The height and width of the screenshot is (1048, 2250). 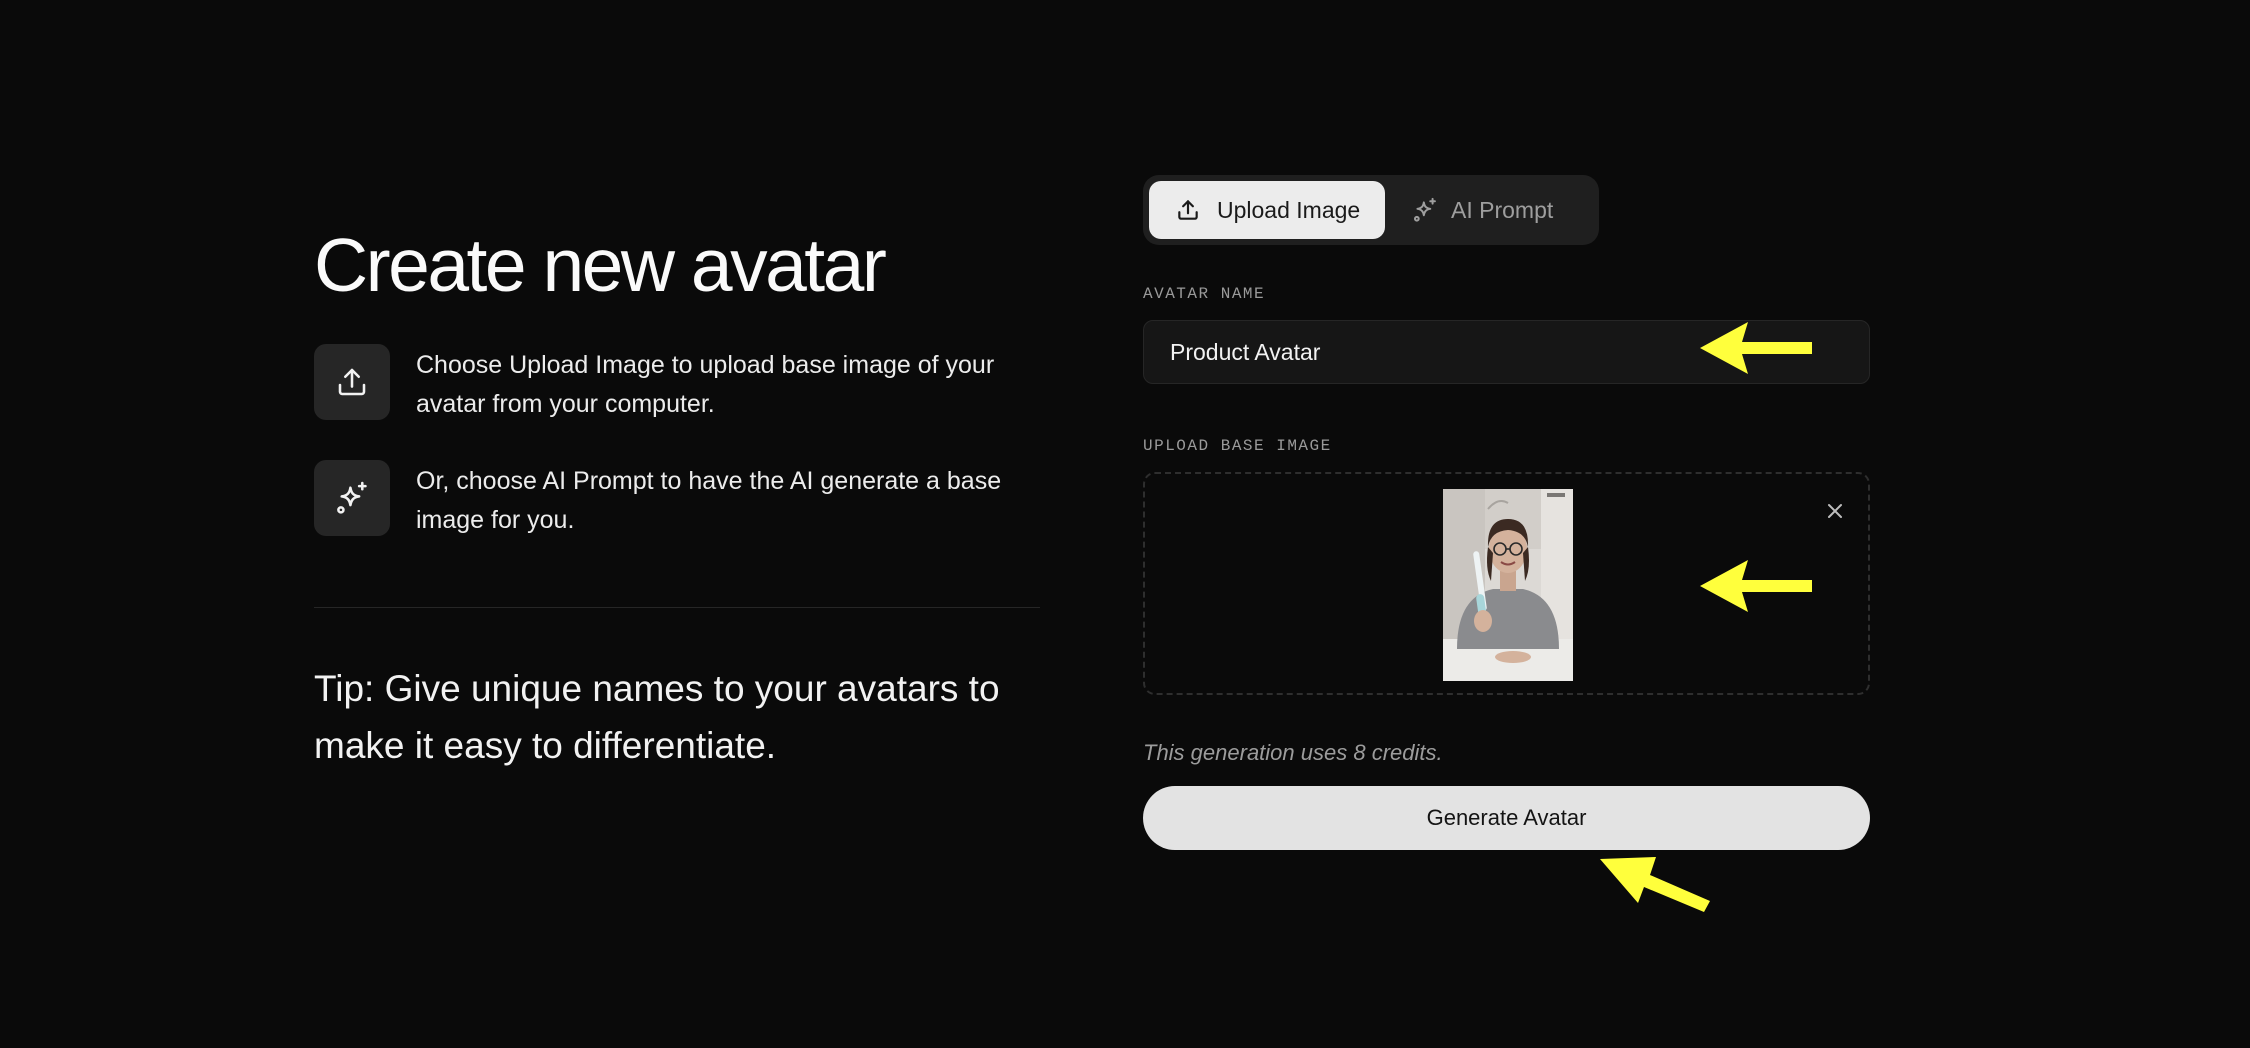 I want to click on source-tabs: Upload Image AI Prompt, so click(x=1371, y=210).